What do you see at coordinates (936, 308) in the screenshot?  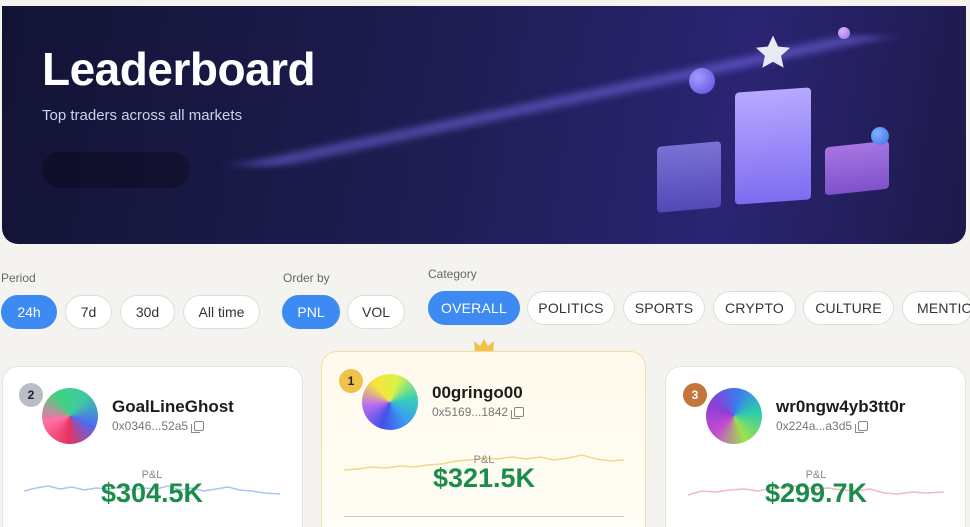 I see `category-mentions: MENTIO` at bounding box center [936, 308].